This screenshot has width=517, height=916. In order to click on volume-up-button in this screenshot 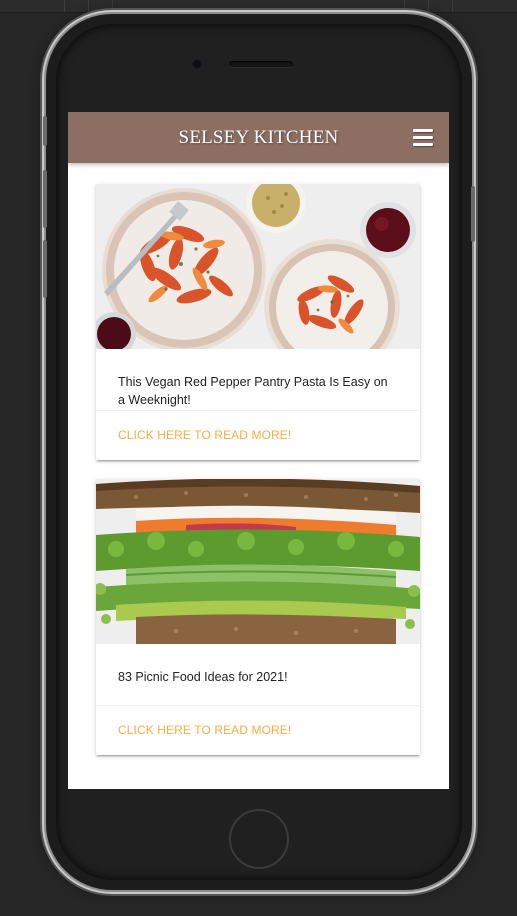, I will do `click(45, 199)`.